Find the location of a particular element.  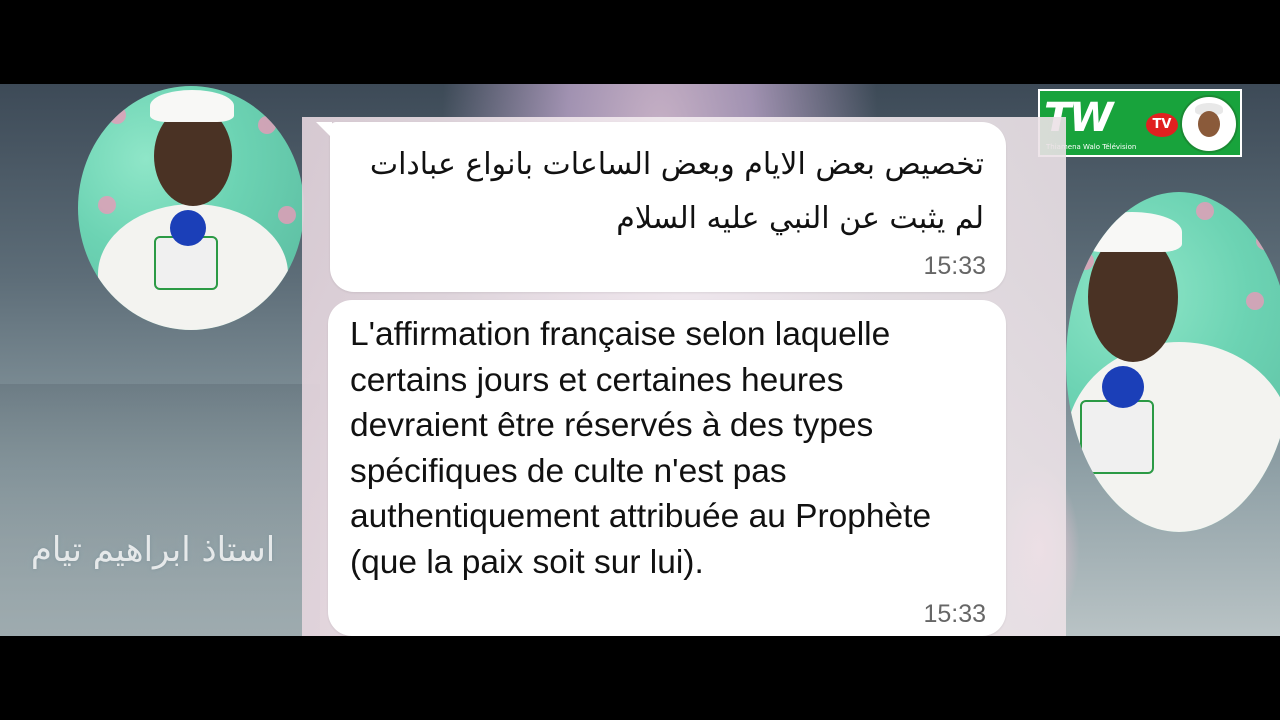

speaker-name-caption: استاذ ابراهيم تيام is located at coordinates (153, 550).